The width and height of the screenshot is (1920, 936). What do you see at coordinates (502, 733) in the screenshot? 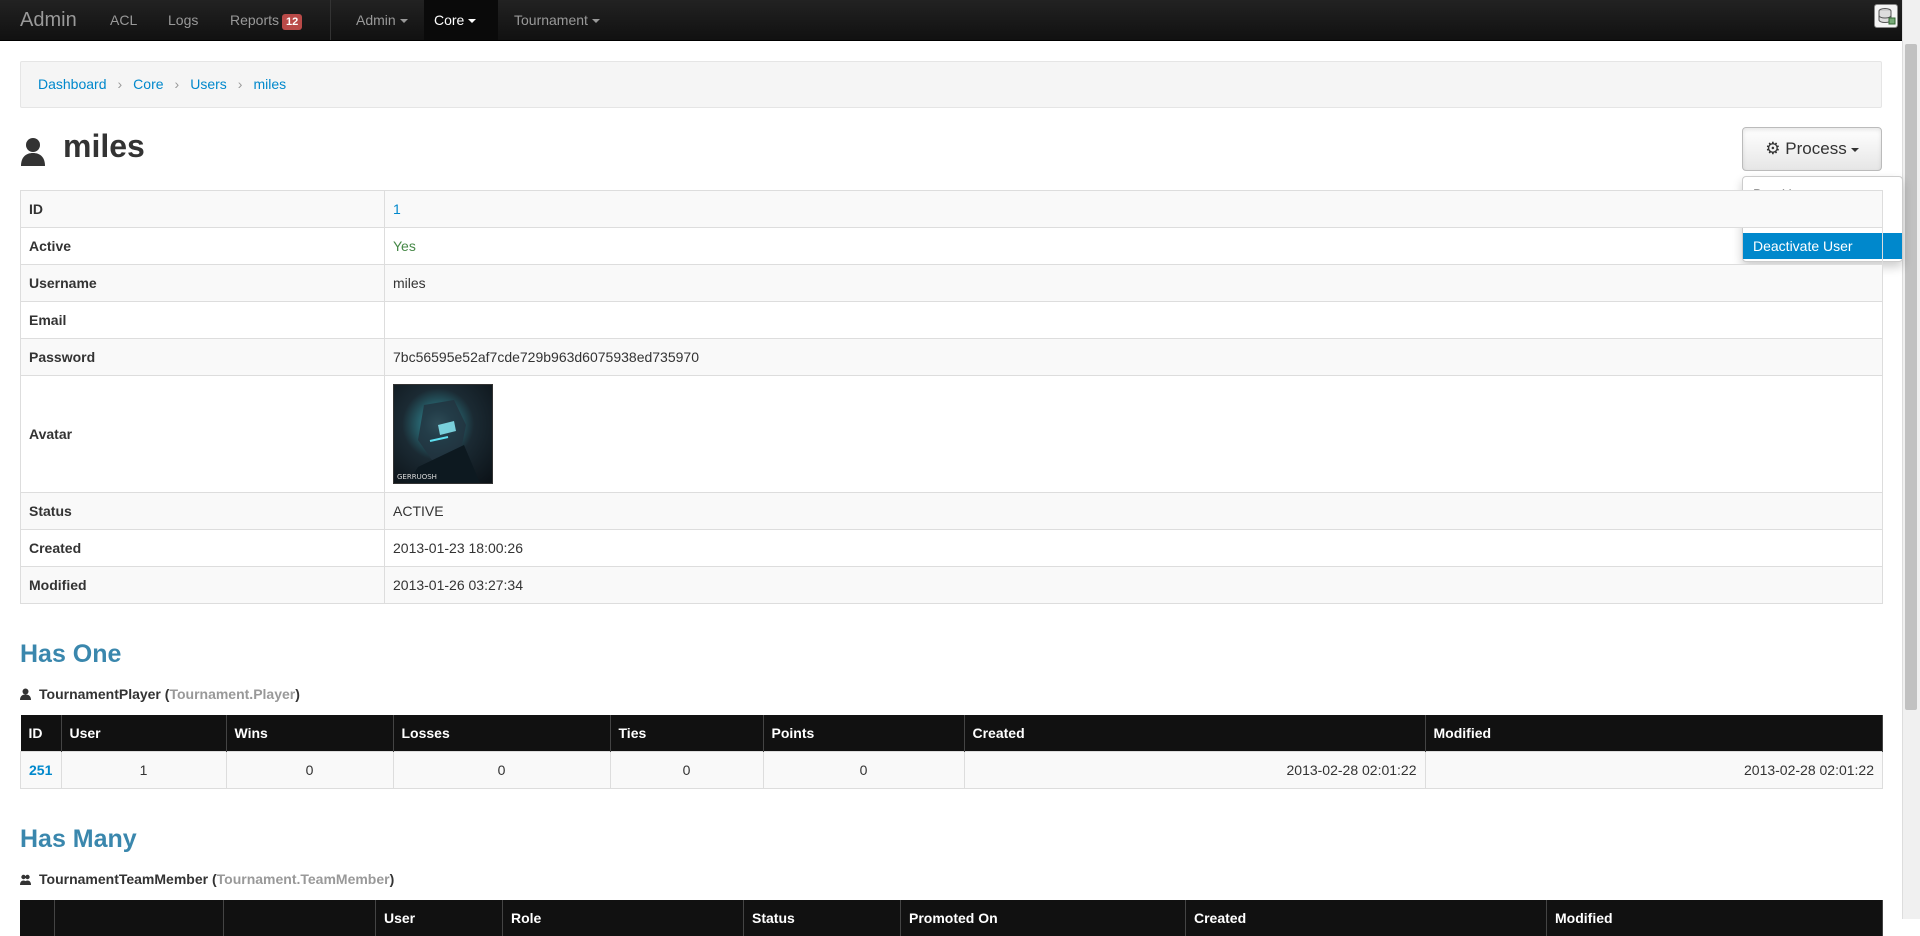
I see `column-header: Losses` at bounding box center [502, 733].